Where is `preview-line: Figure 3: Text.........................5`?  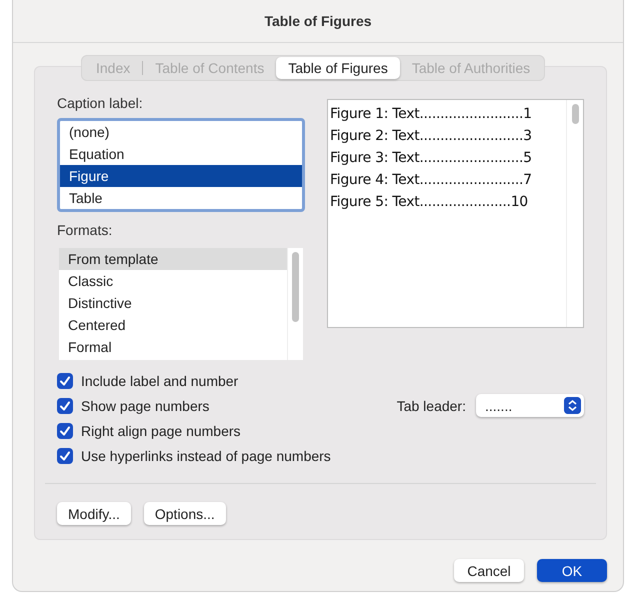
preview-line: Figure 3: Text.........................5 is located at coordinates (431, 158).